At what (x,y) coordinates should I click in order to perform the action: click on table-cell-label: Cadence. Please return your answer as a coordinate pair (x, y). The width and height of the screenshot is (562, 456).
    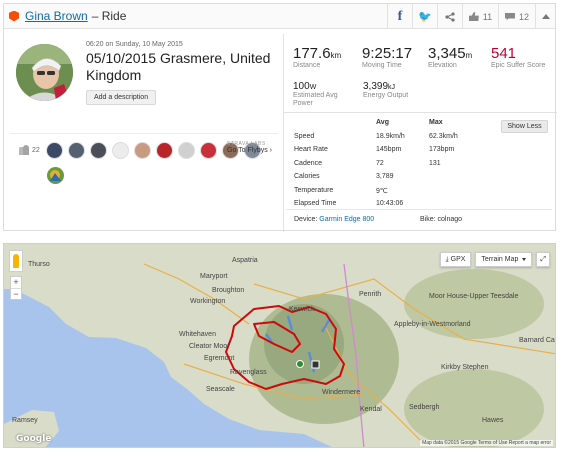
    Looking at the image, I should click on (308, 163).